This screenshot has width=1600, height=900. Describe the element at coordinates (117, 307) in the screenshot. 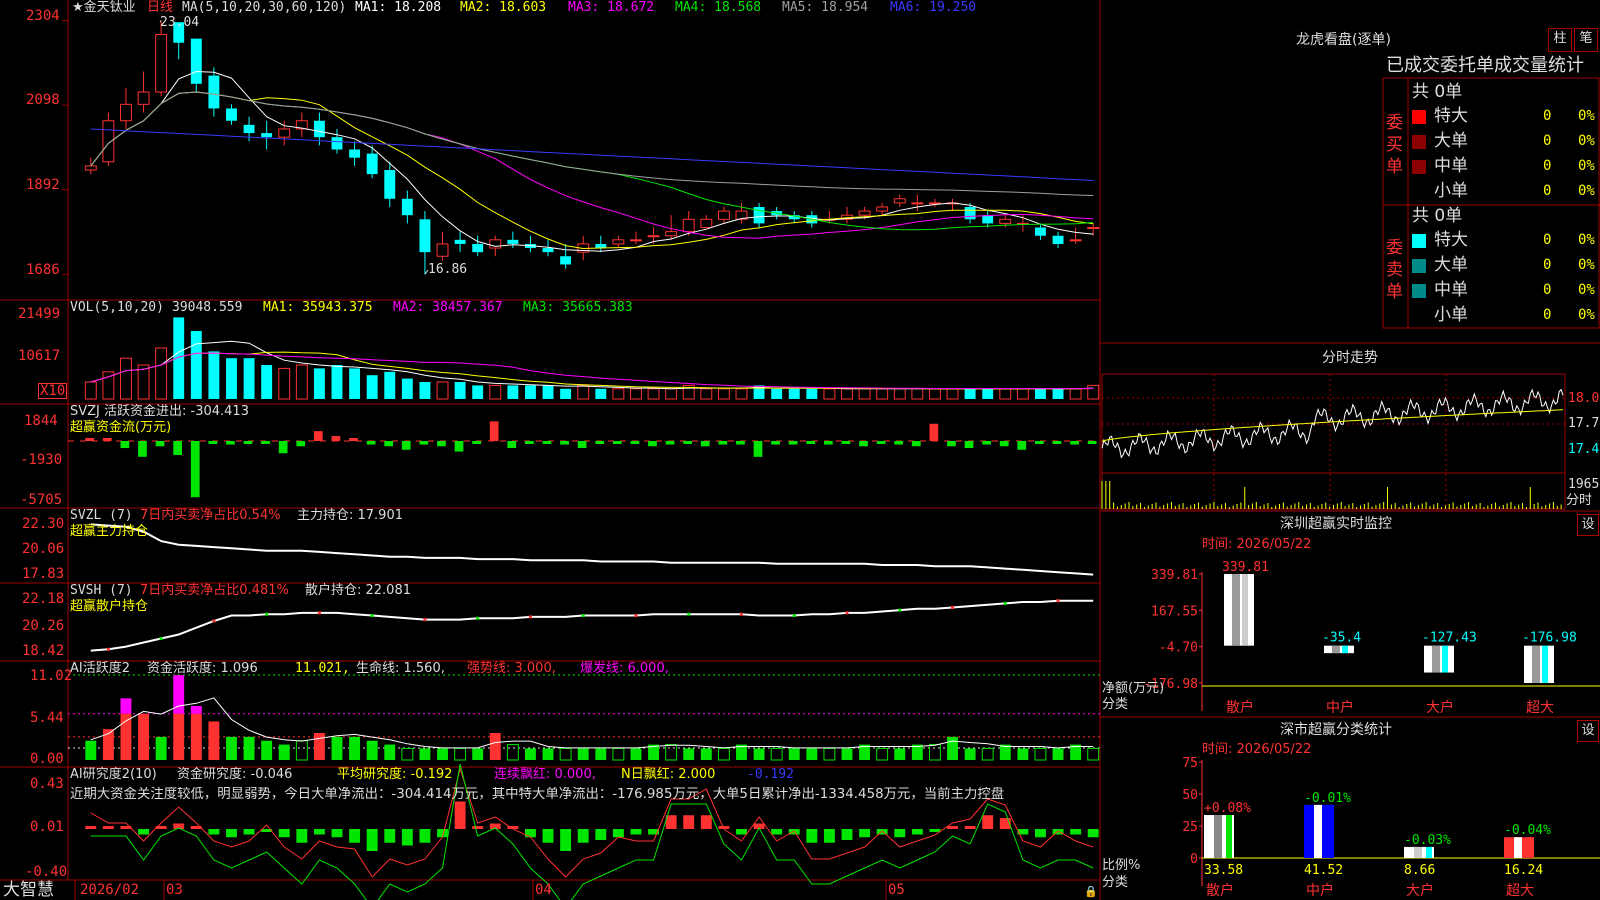

I see `vol-header: VOL(5,10,20)` at that location.